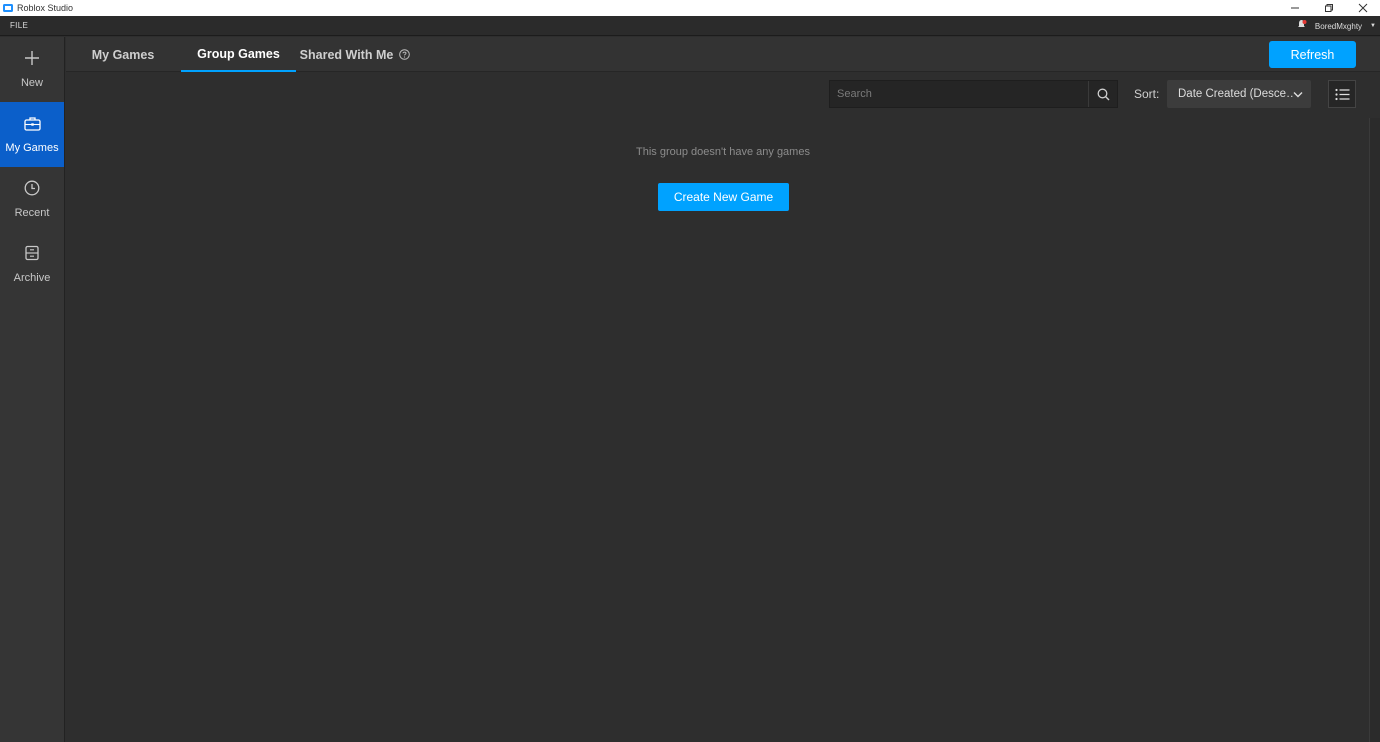 This screenshot has width=1380, height=742. I want to click on window-controls, so click(1329, 8).